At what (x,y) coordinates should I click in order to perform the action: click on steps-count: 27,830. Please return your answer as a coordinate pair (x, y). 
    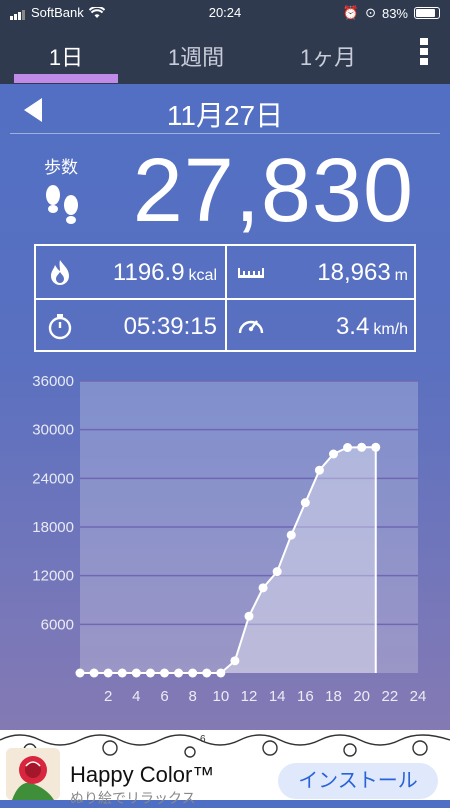
    Looking at the image, I should click on (273, 191).